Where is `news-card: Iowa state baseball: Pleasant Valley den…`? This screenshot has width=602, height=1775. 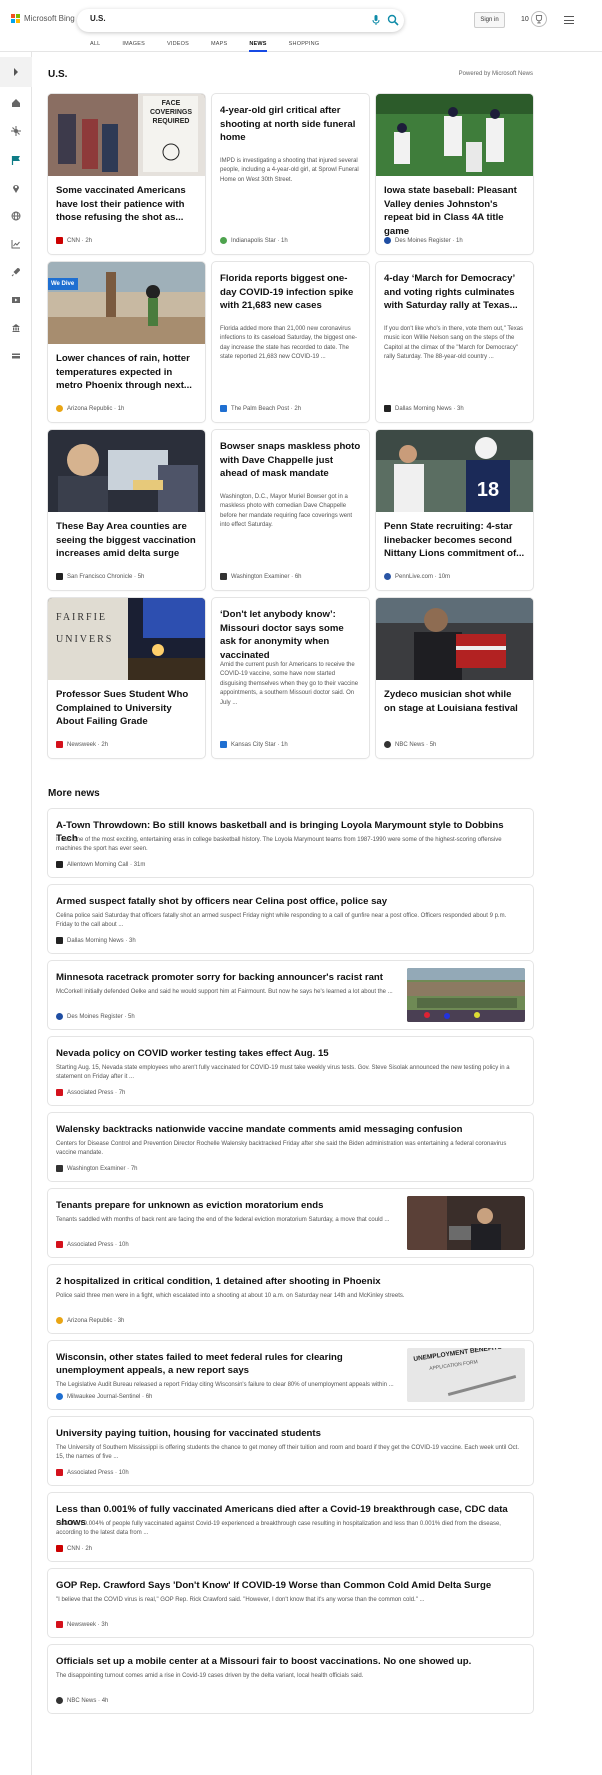 news-card: Iowa state baseball: Pleasant Valley den… is located at coordinates (454, 174).